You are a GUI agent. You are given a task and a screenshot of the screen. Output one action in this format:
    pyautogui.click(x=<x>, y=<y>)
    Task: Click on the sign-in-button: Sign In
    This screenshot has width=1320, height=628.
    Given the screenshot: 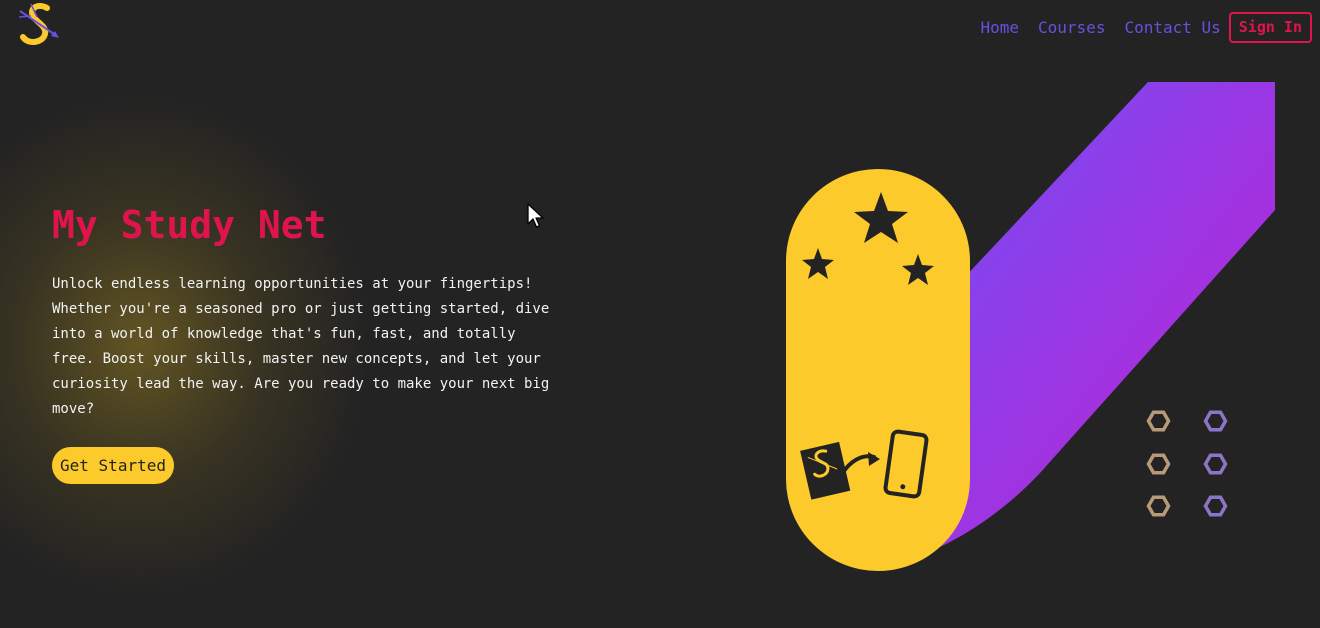 What is the action you would take?
    pyautogui.click(x=1270, y=27)
    